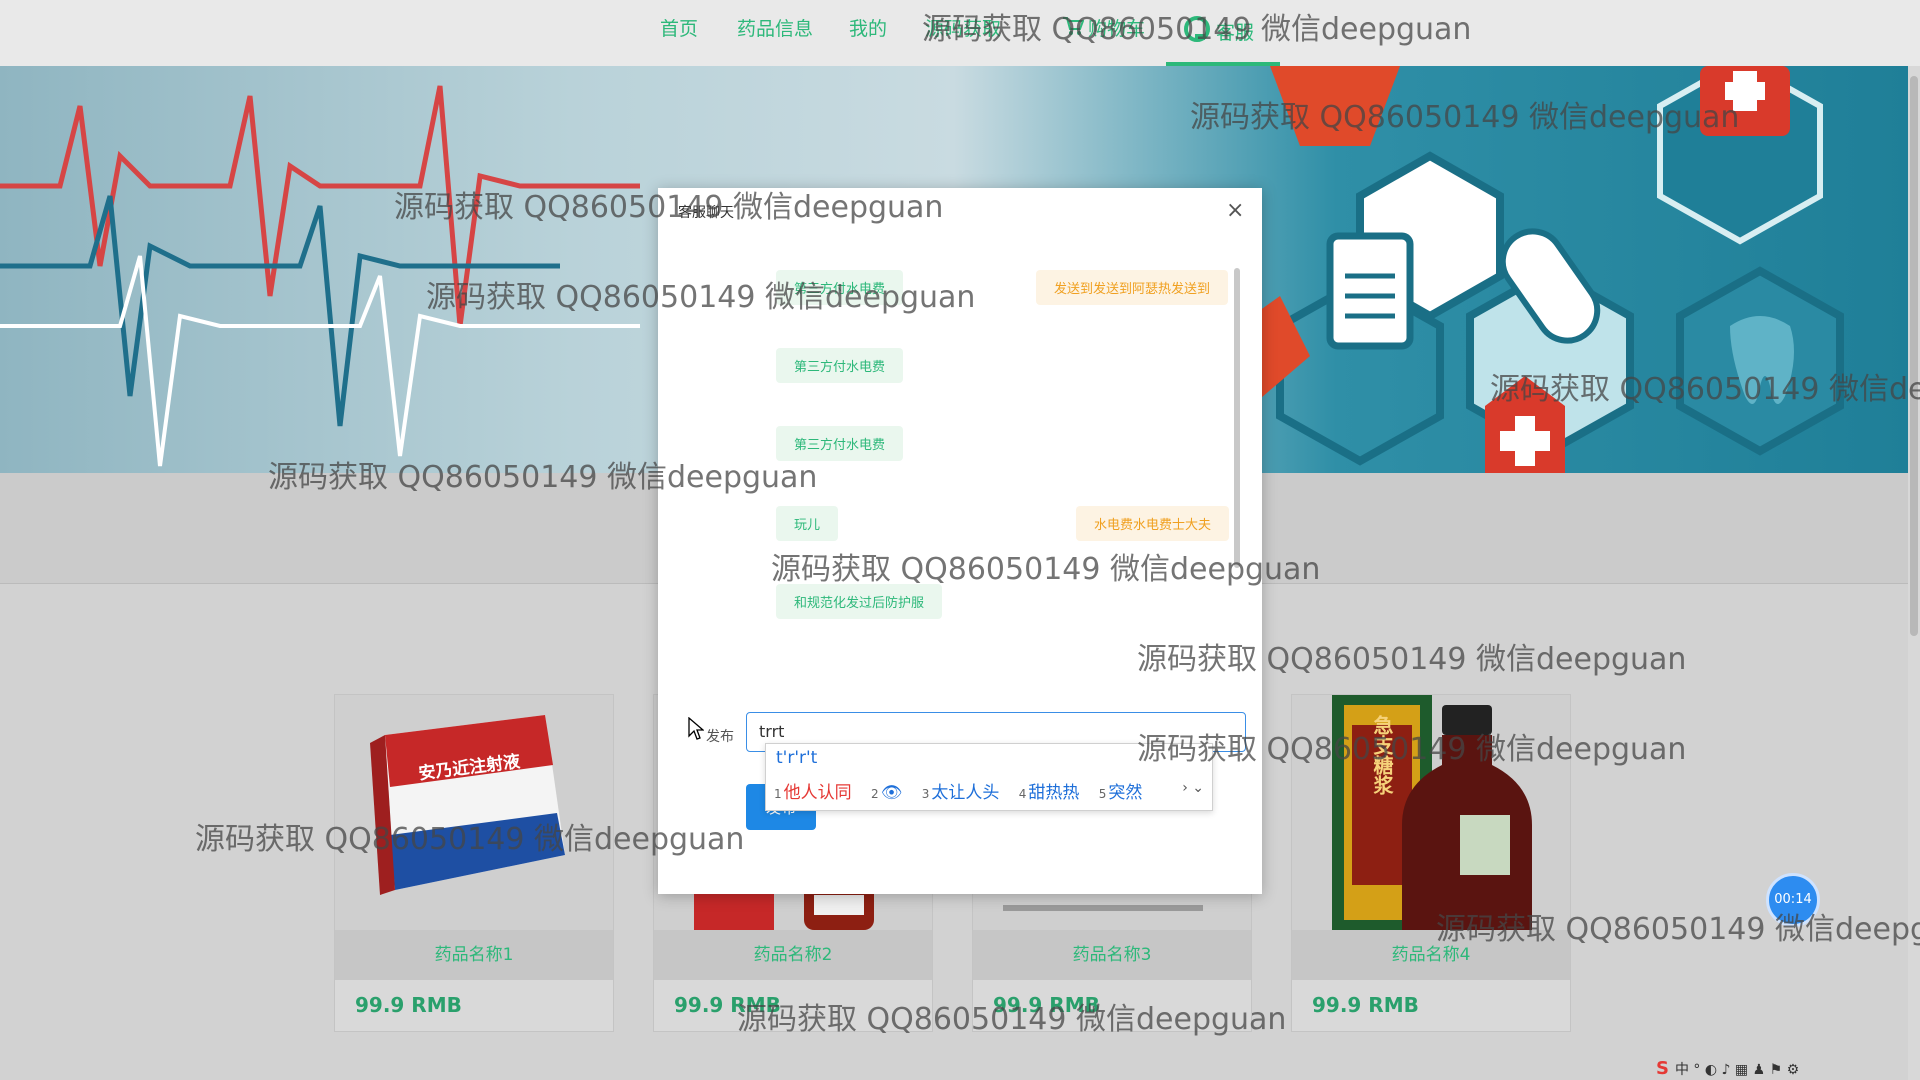 The height and width of the screenshot is (1080, 1920). Describe the element at coordinates (859, 601) in the screenshot. I see `chat-message-left: 和规范化发过后防护服` at that location.